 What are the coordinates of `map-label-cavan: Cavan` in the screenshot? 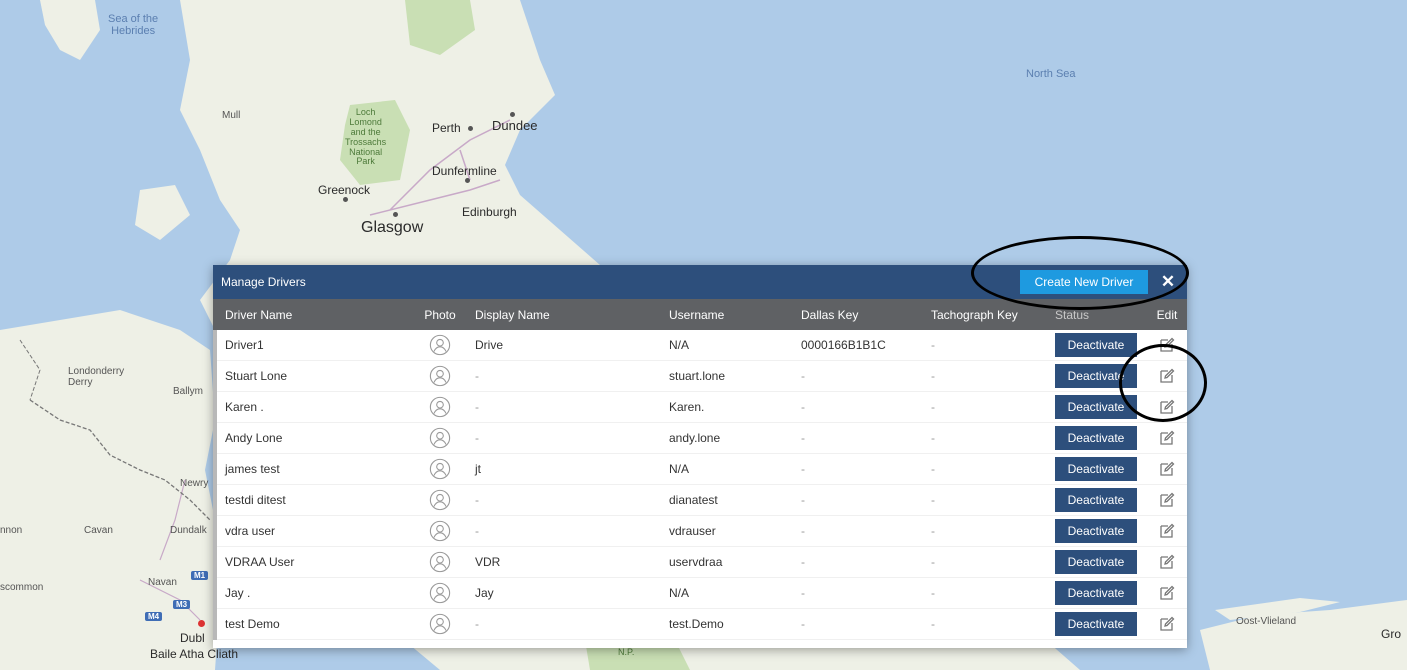 It's located at (98, 530).